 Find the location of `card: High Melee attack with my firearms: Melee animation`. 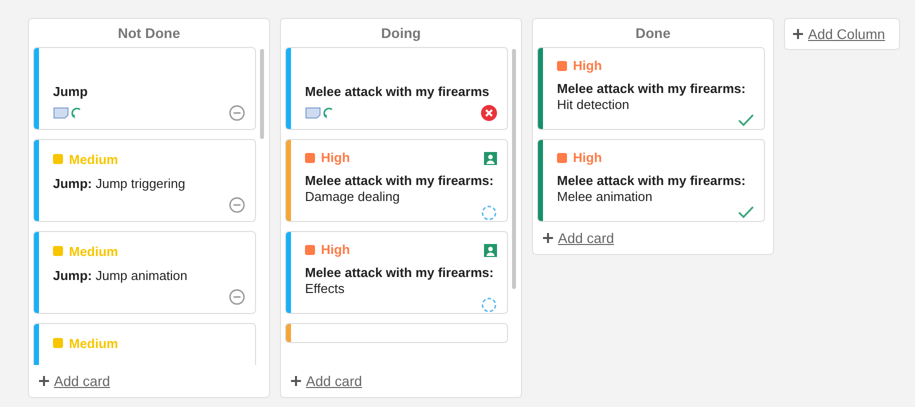

card: High Melee attack with my firearms: Melee animation is located at coordinates (651, 180).